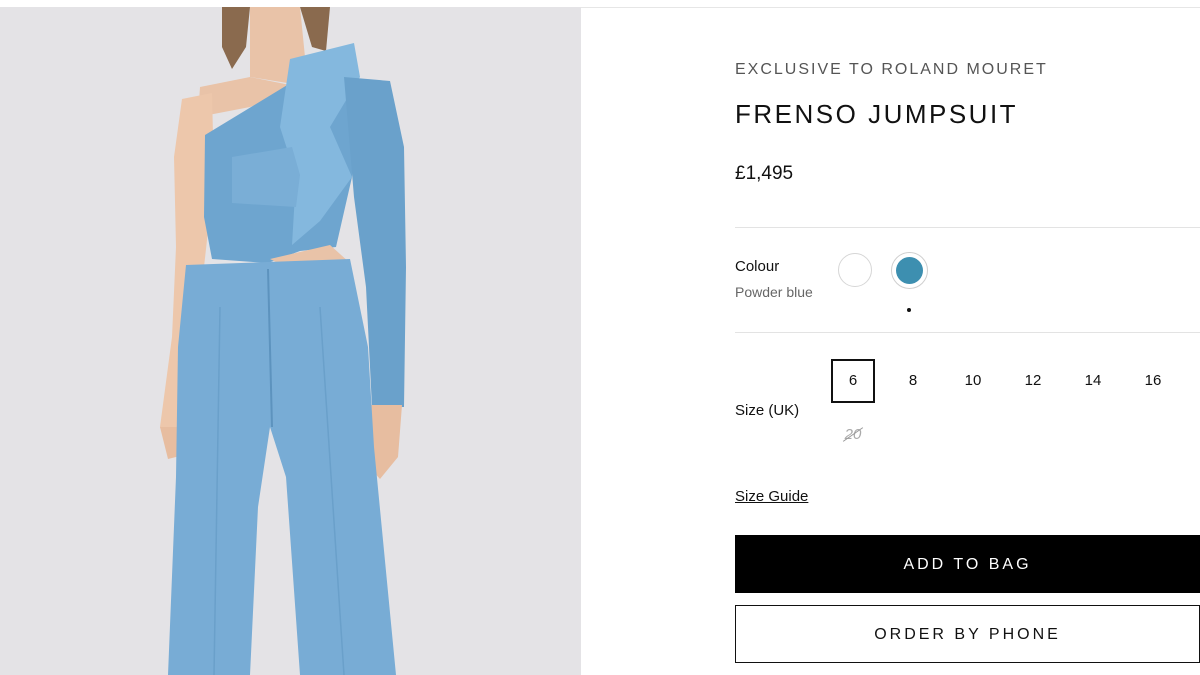  What do you see at coordinates (767, 410) in the screenshot?
I see `size-label: Size (UK)` at bounding box center [767, 410].